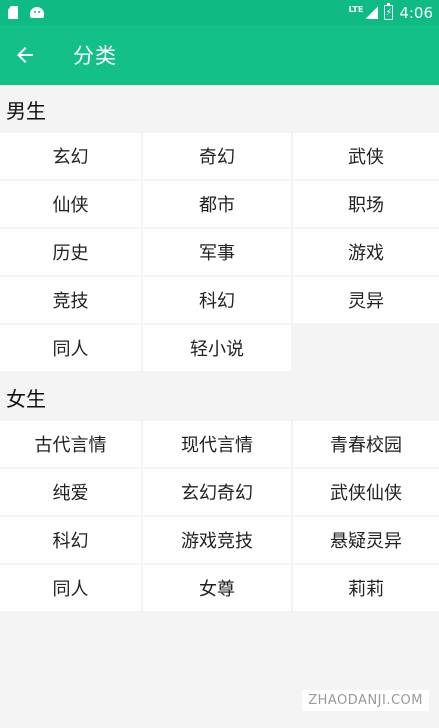 The image size is (439, 728). Describe the element at coordinates (95, 56) in the screenshot. I see `page-title: 分类` at that location.